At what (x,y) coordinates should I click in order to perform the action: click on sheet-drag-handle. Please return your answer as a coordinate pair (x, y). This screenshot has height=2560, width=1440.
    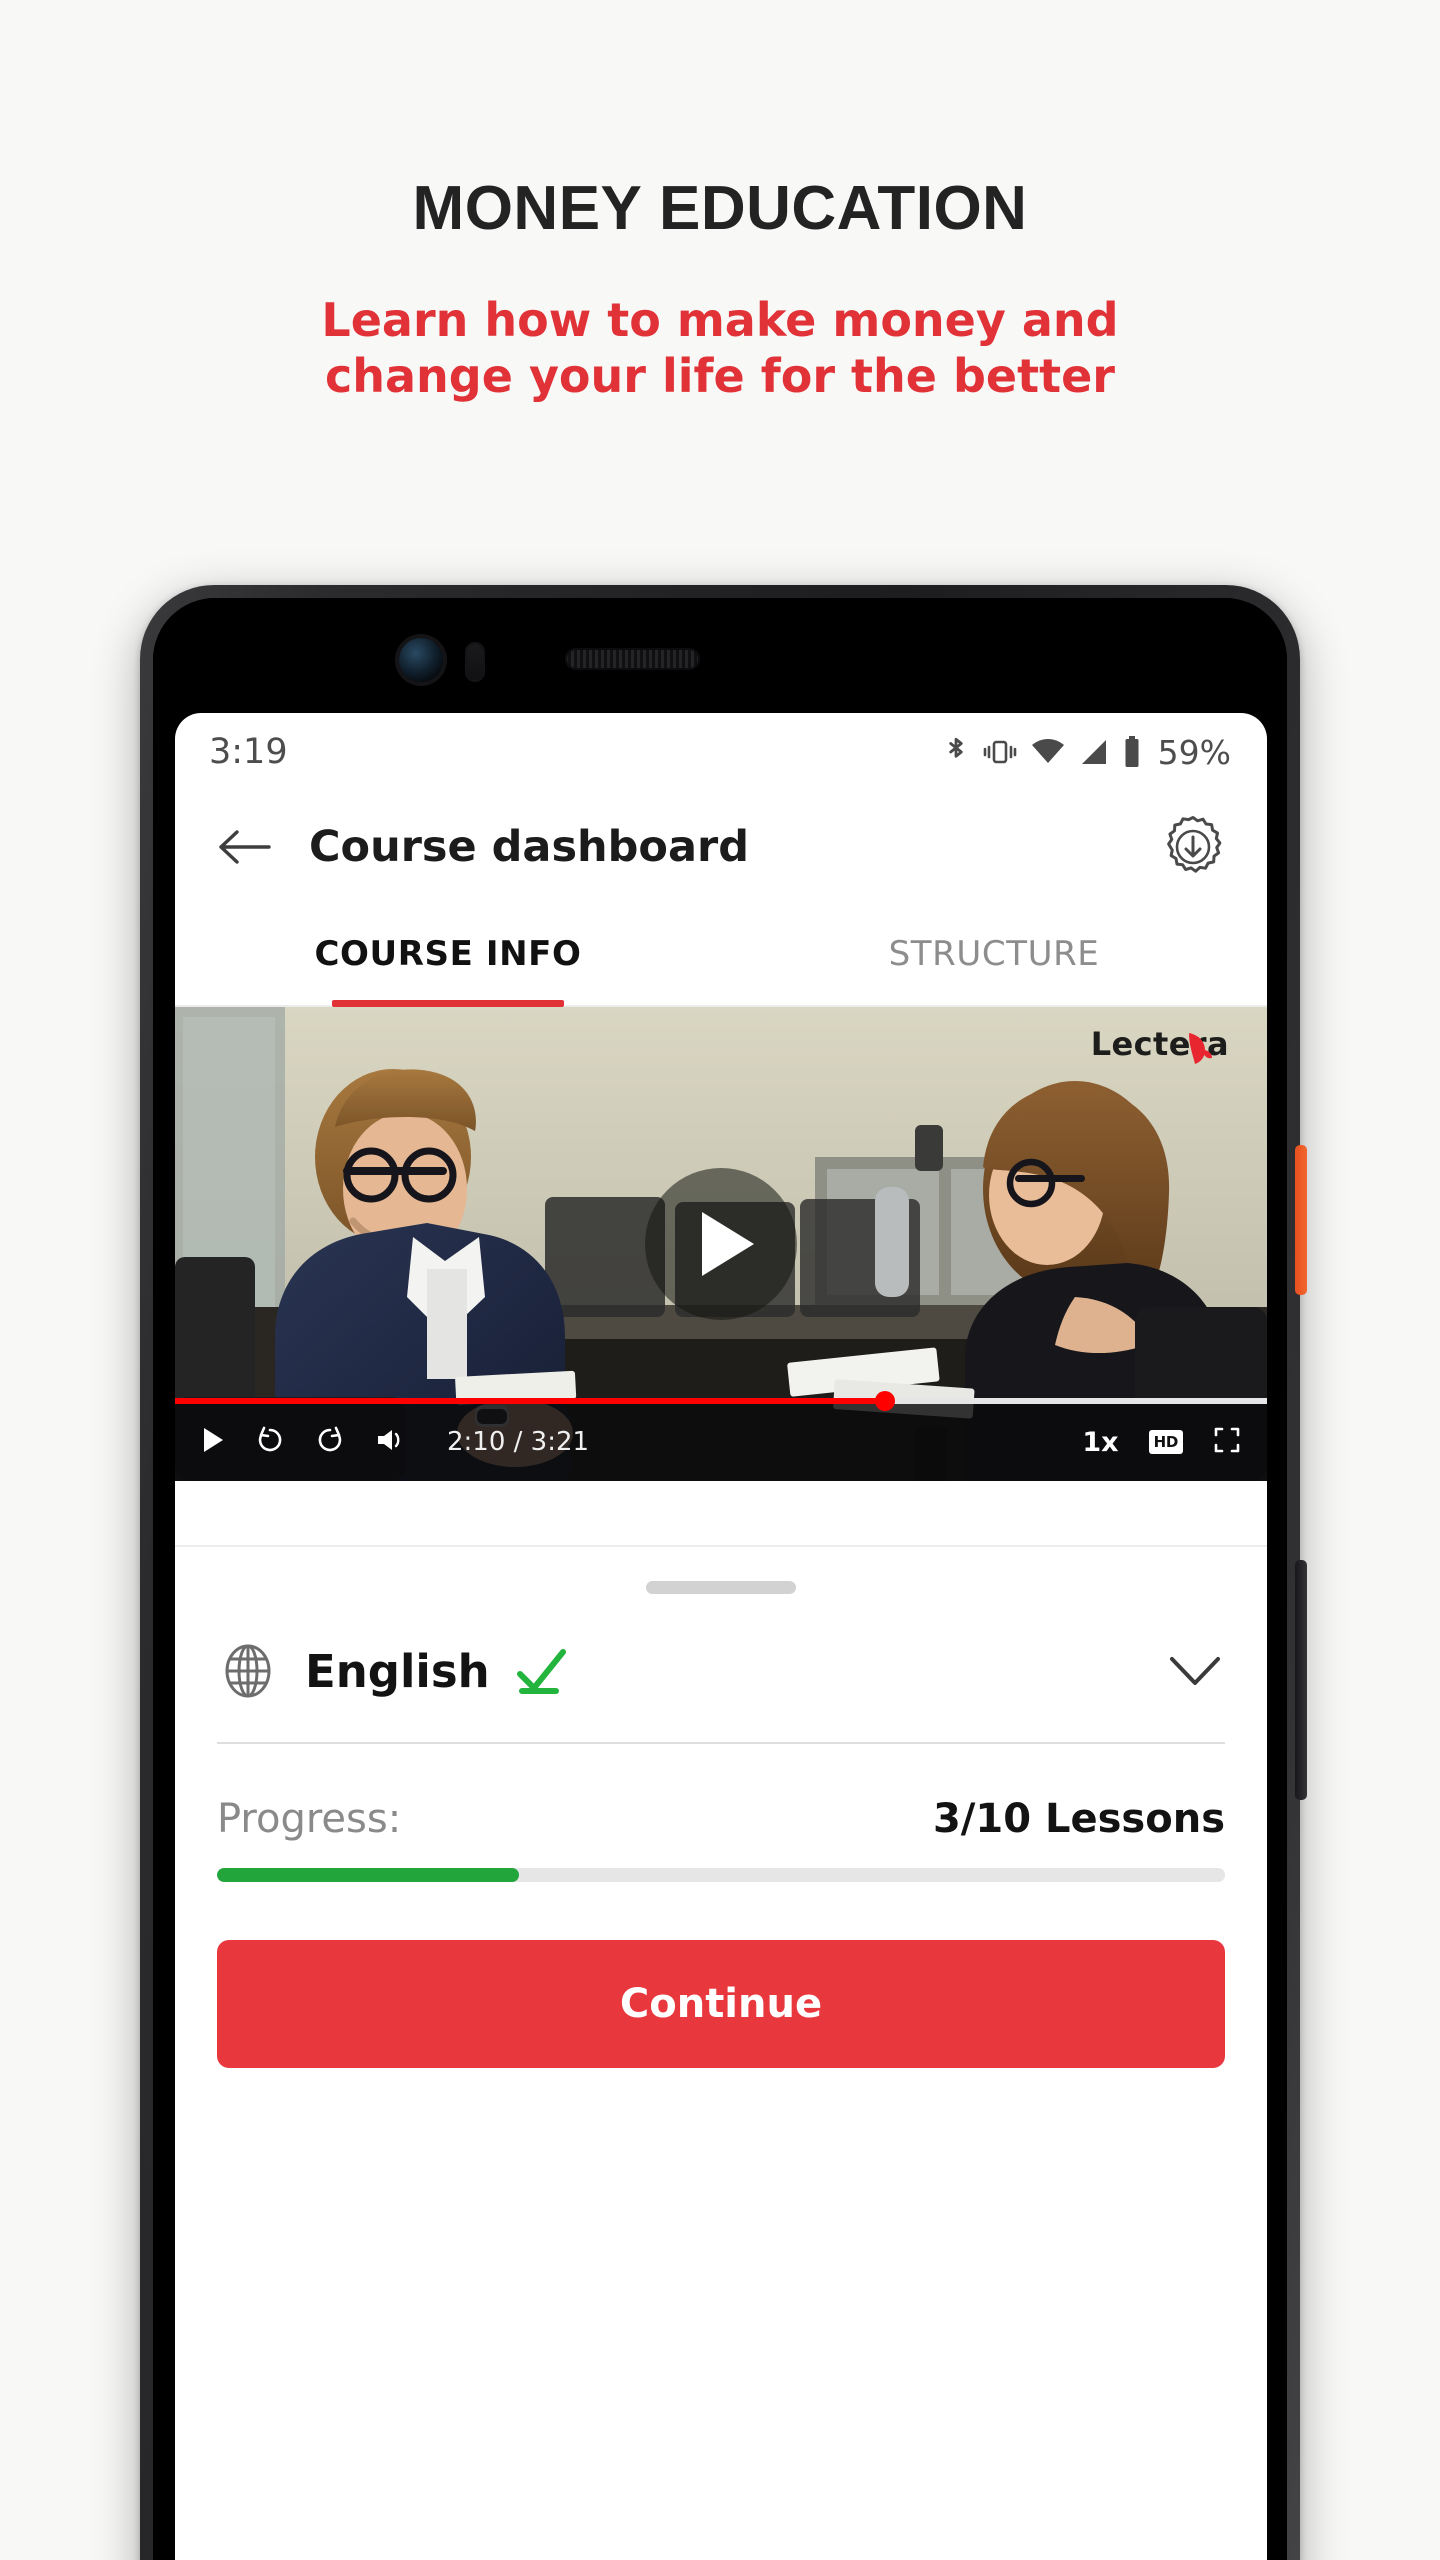
    Looking at the image, I should click on (721, 1570).